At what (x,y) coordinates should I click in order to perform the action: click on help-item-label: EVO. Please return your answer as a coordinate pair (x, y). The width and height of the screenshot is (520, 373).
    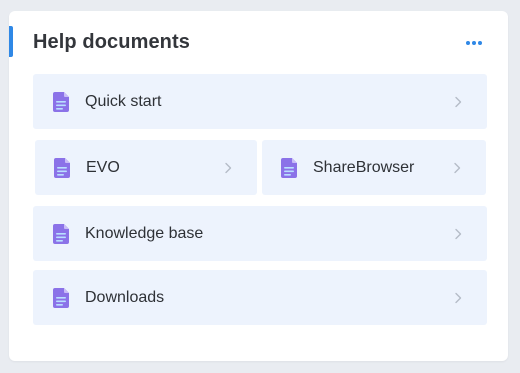
    Looking at the image, I should click on (103, 167).